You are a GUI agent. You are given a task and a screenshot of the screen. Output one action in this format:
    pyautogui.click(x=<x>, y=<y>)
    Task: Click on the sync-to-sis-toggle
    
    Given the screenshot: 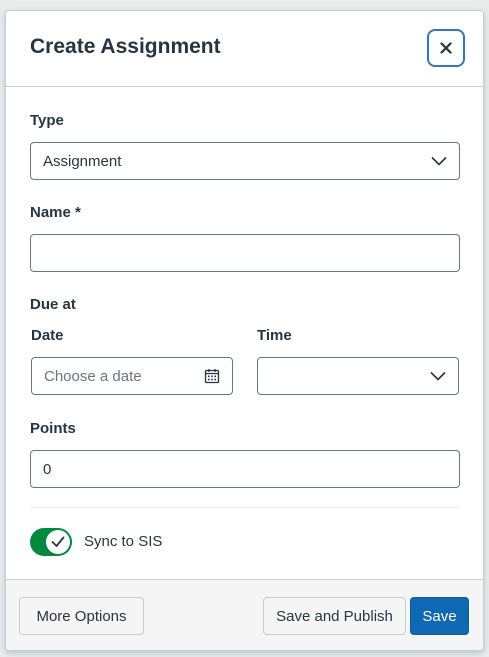 What is the action you would take?
    pyautogui.click(x=51, y=542)
    